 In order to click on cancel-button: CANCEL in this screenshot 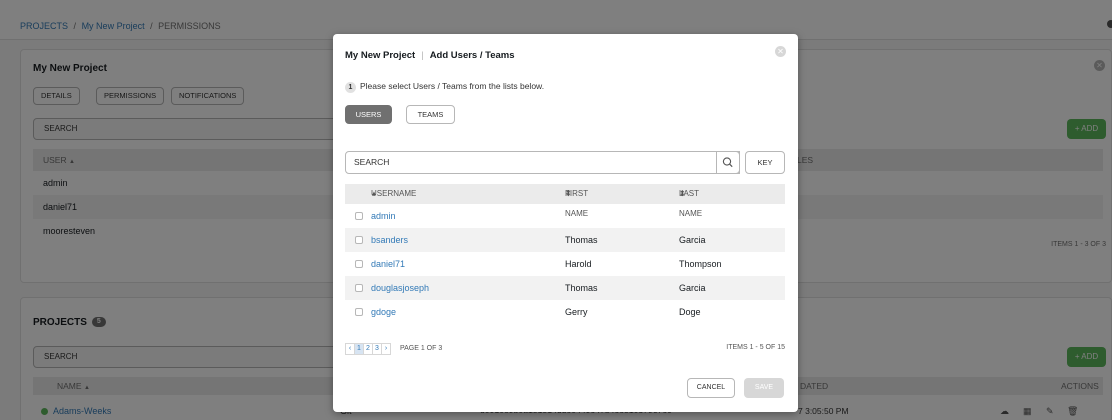, I will do `click(711, 388)`.